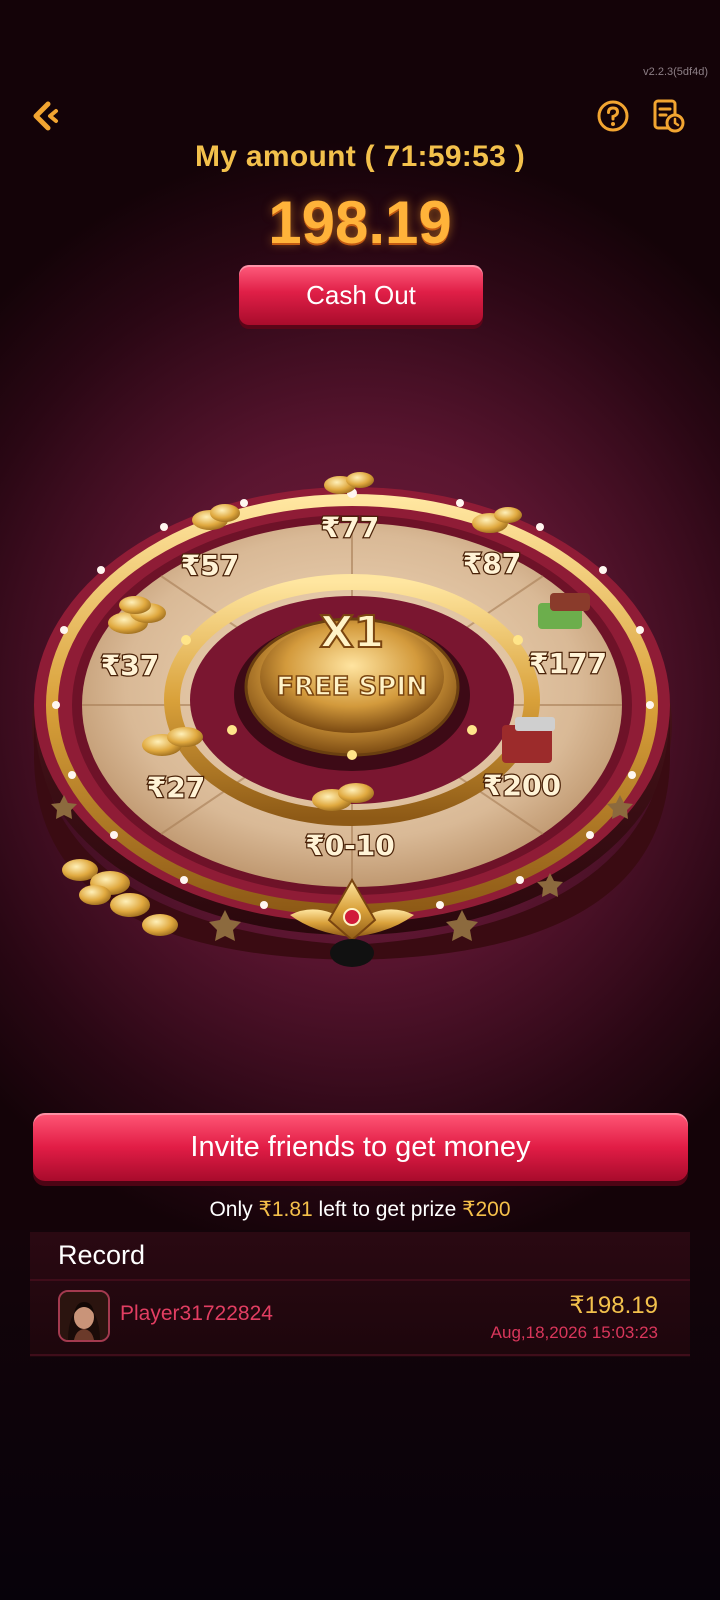  Describe the element at coordinates (176, 787) in the screenshot. I see `prize-label: ₹27` at that location.